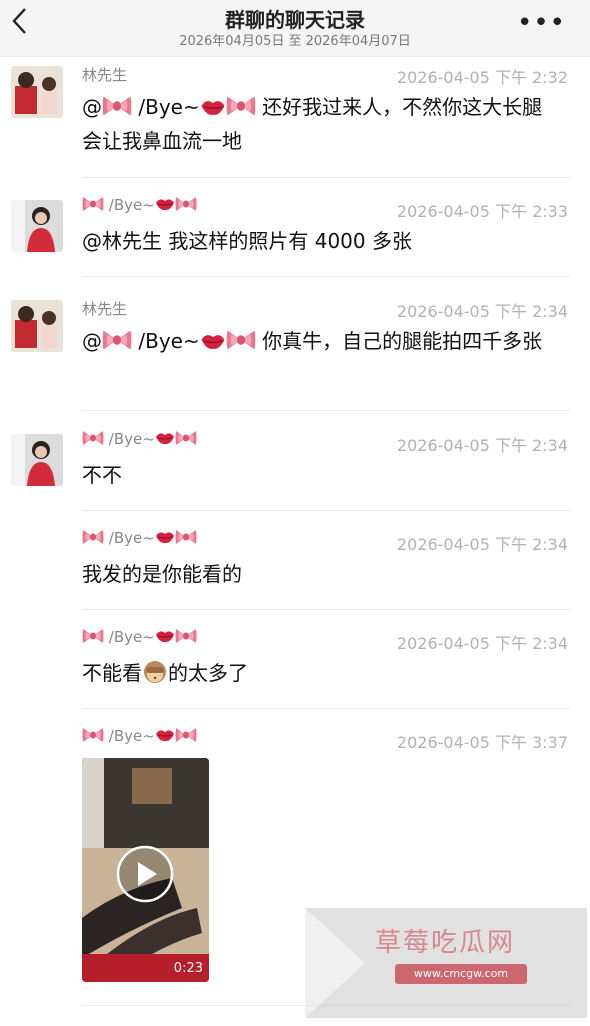 This screenshot has width=590, height=1026. What do you see at coordinates (482, 77) in the screenshot?
I see `message-time: 2026-04-05 下午 2:32` at bounding box center [482, 77].